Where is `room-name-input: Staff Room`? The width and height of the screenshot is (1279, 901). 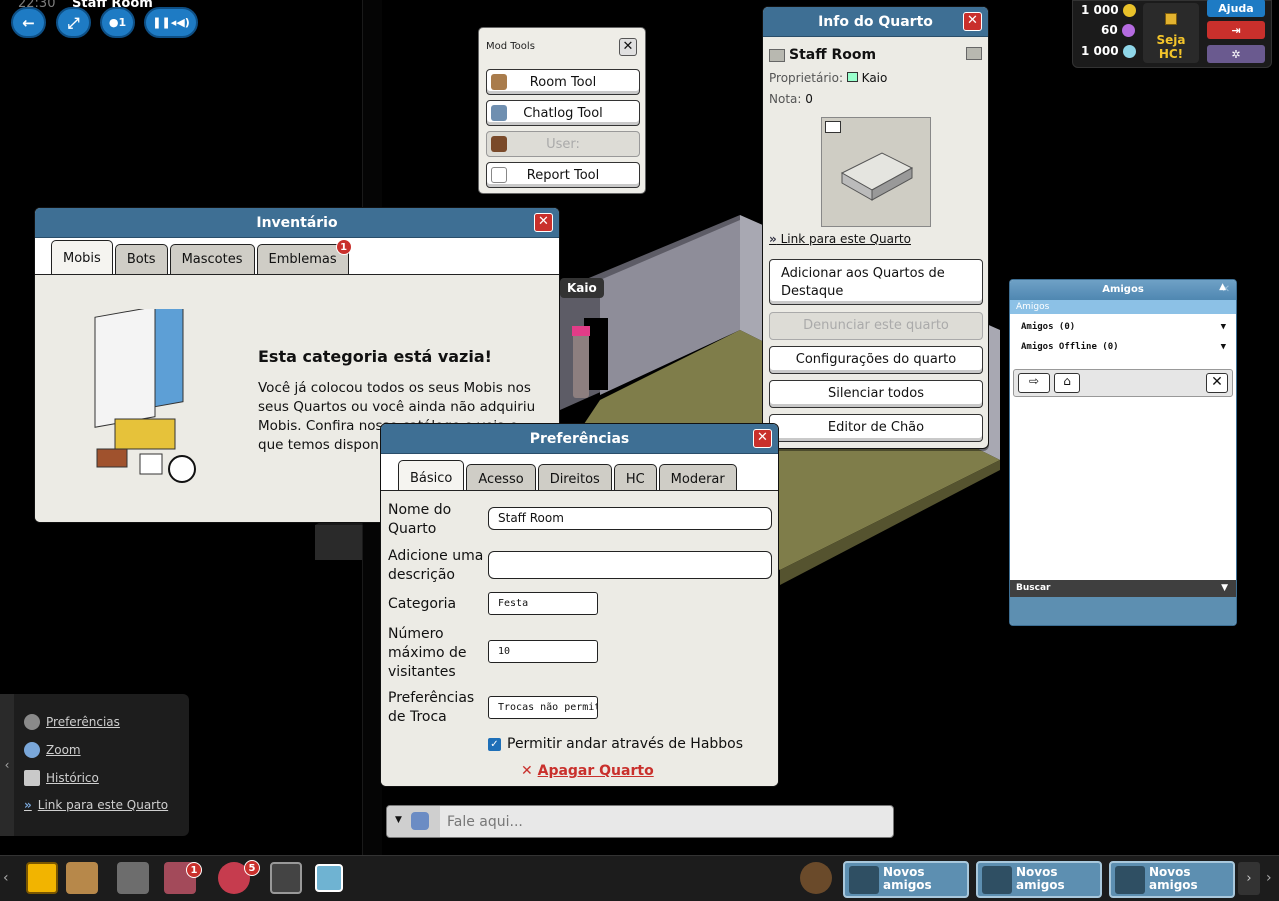 room-name-input: Staff Room is located at coordinates (630, 518).